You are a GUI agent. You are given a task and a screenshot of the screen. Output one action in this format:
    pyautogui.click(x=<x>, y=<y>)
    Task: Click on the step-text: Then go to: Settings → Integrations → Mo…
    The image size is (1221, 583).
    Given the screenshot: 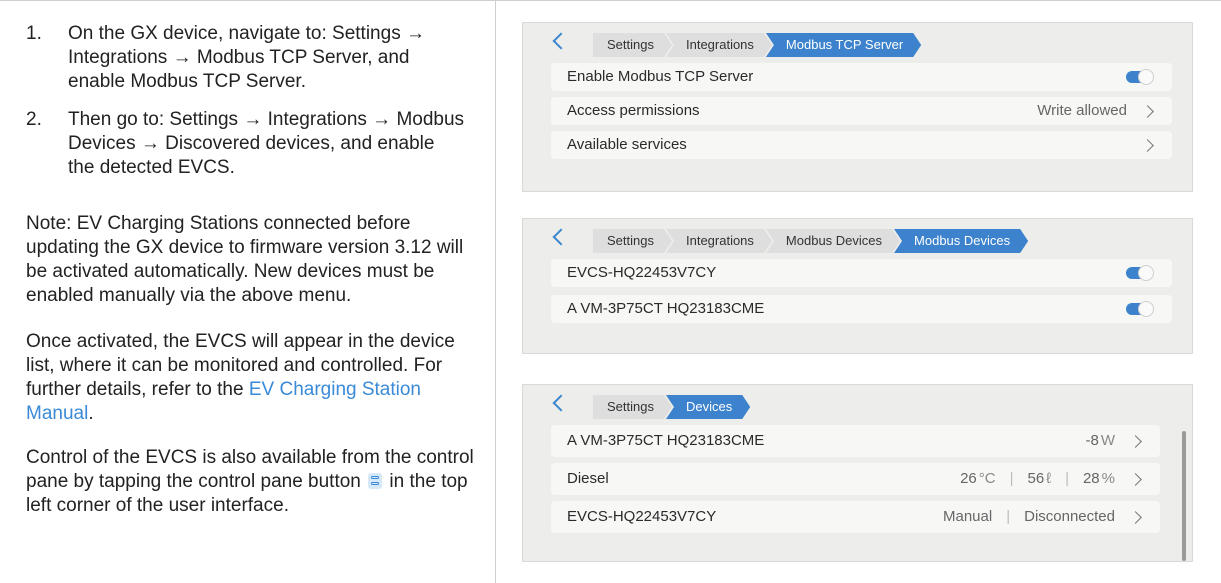 What is the action you would take?
    pyautogui.click(x=266, y=143)
    